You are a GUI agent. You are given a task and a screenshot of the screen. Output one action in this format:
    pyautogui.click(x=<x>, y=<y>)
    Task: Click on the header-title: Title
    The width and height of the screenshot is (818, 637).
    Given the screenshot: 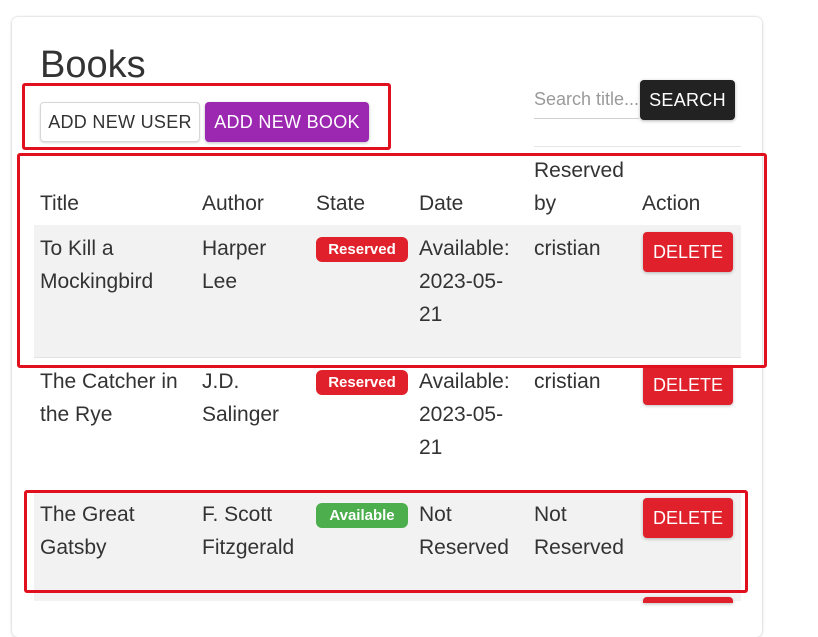 What is the action you would take?
    pyautogui.click(x=59, y=203)
    